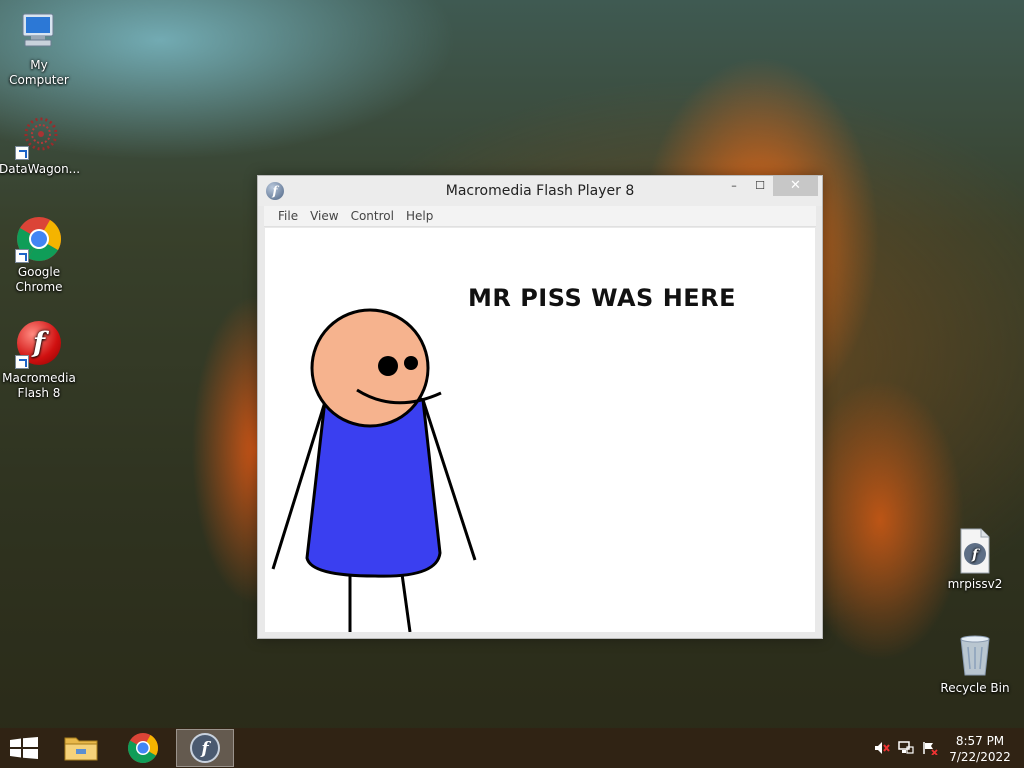 The image size is (1024, 768). What do you see at coordinates (39, 32) in the screenshot?
I see `computer-icon` at bounding box center [39, 32].